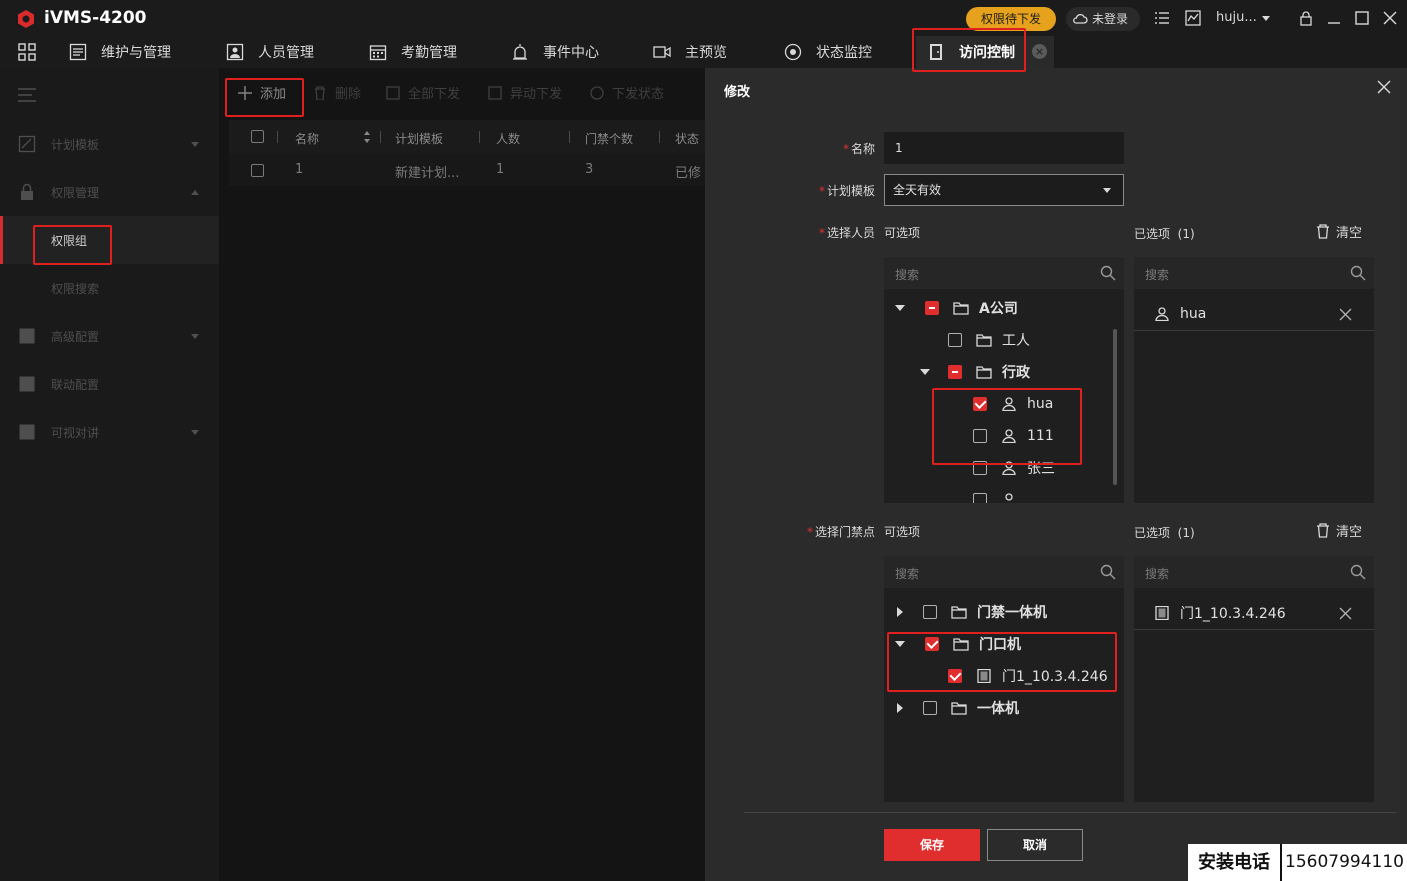  I want to click on lock-icon, so click(1306, 18).